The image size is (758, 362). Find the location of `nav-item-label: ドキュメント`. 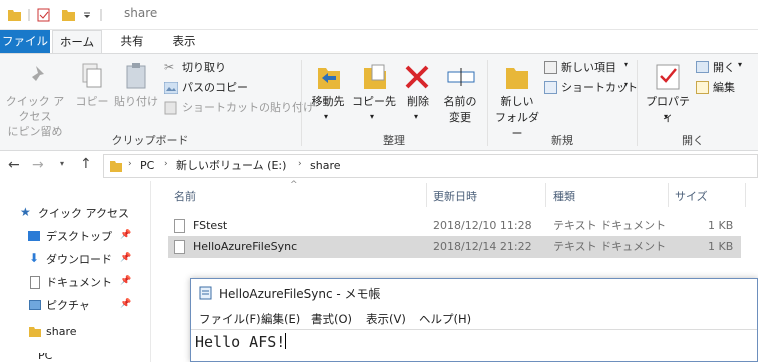

nav-item-label: ドキュメント is located at coordinates (79, 282).